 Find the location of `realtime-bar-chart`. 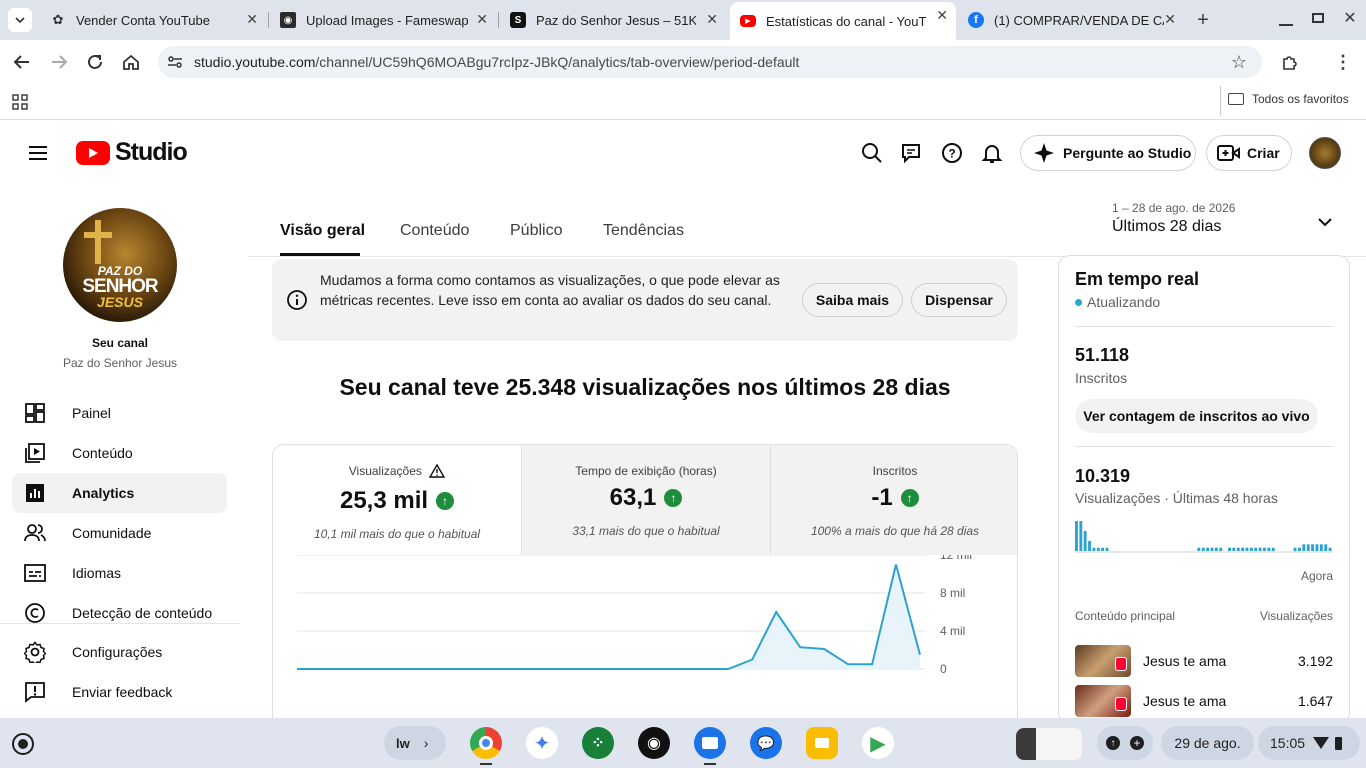

realtime-bar-chart is located at coordinates (1205, 541).